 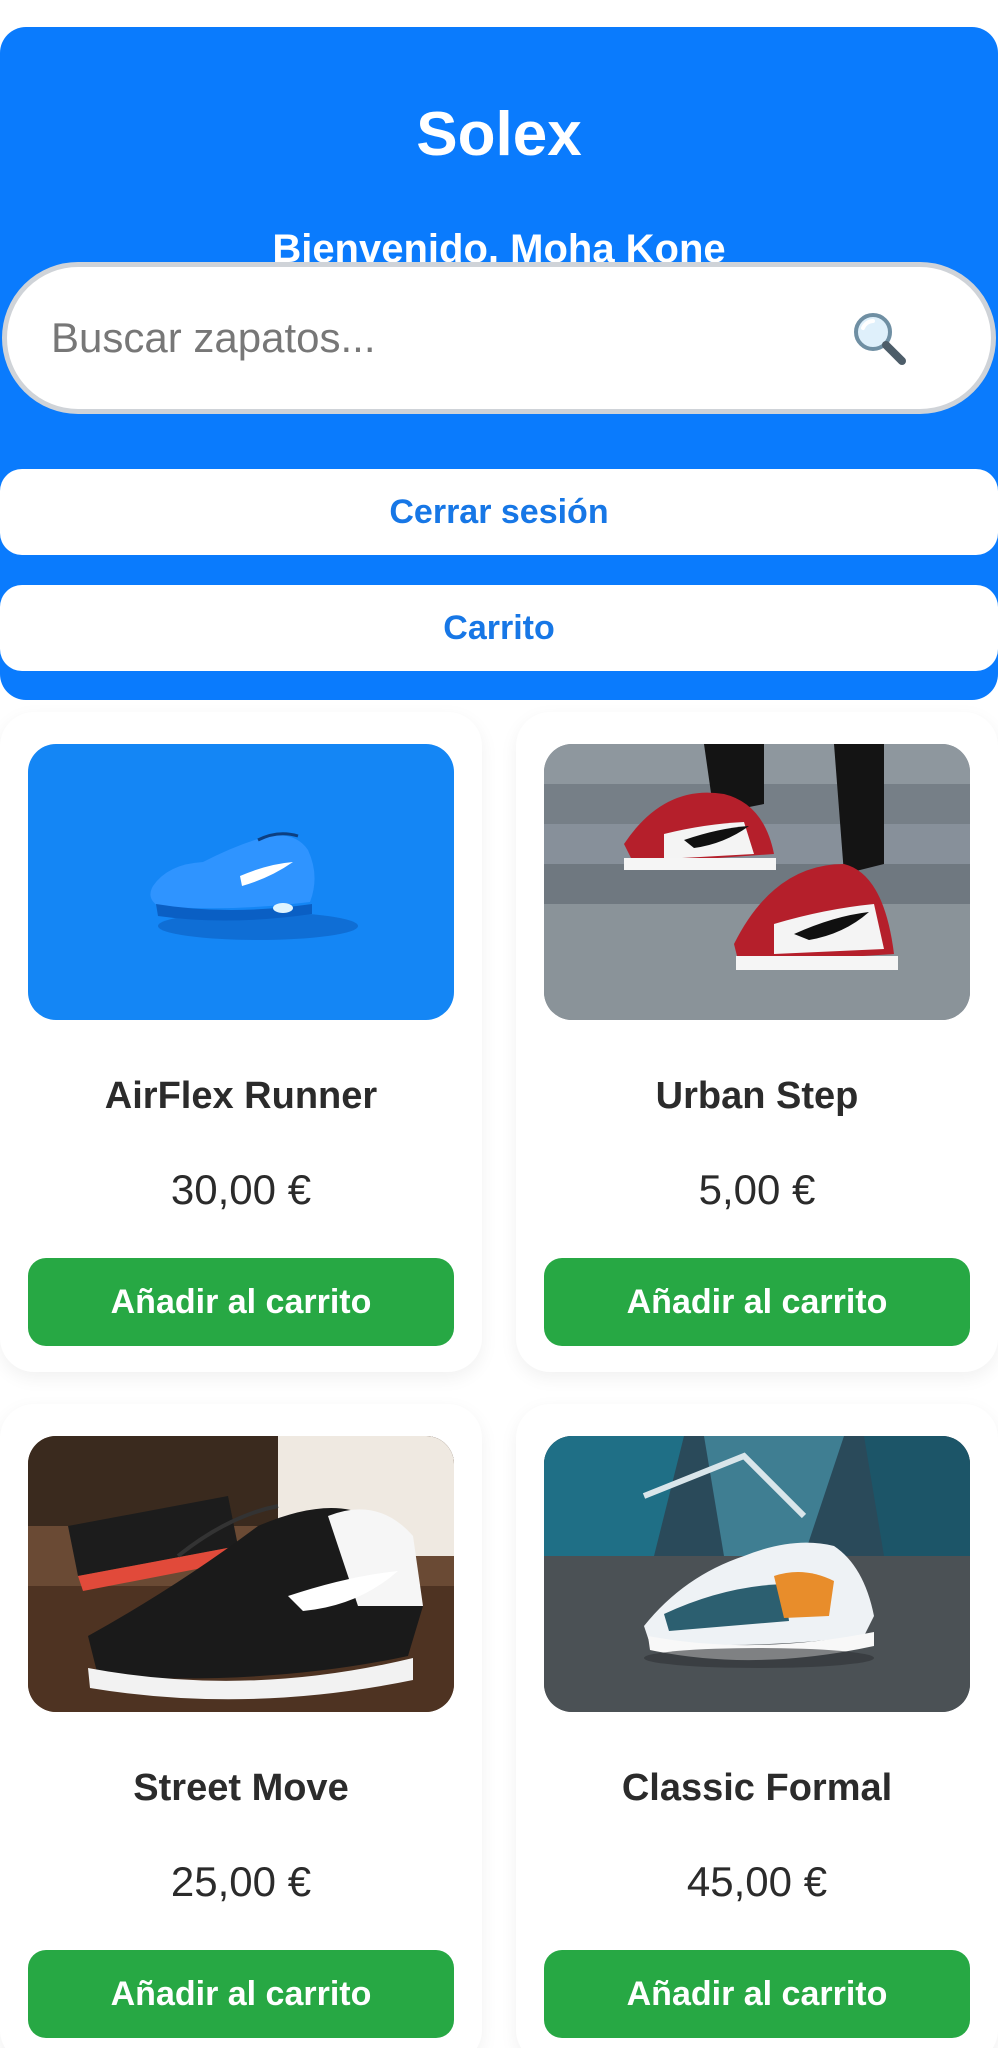 What do you see at coordinates (757, 1881) in the screenshot?
I see `product-price: 45,00 €` at bounding box center [757, 1881].